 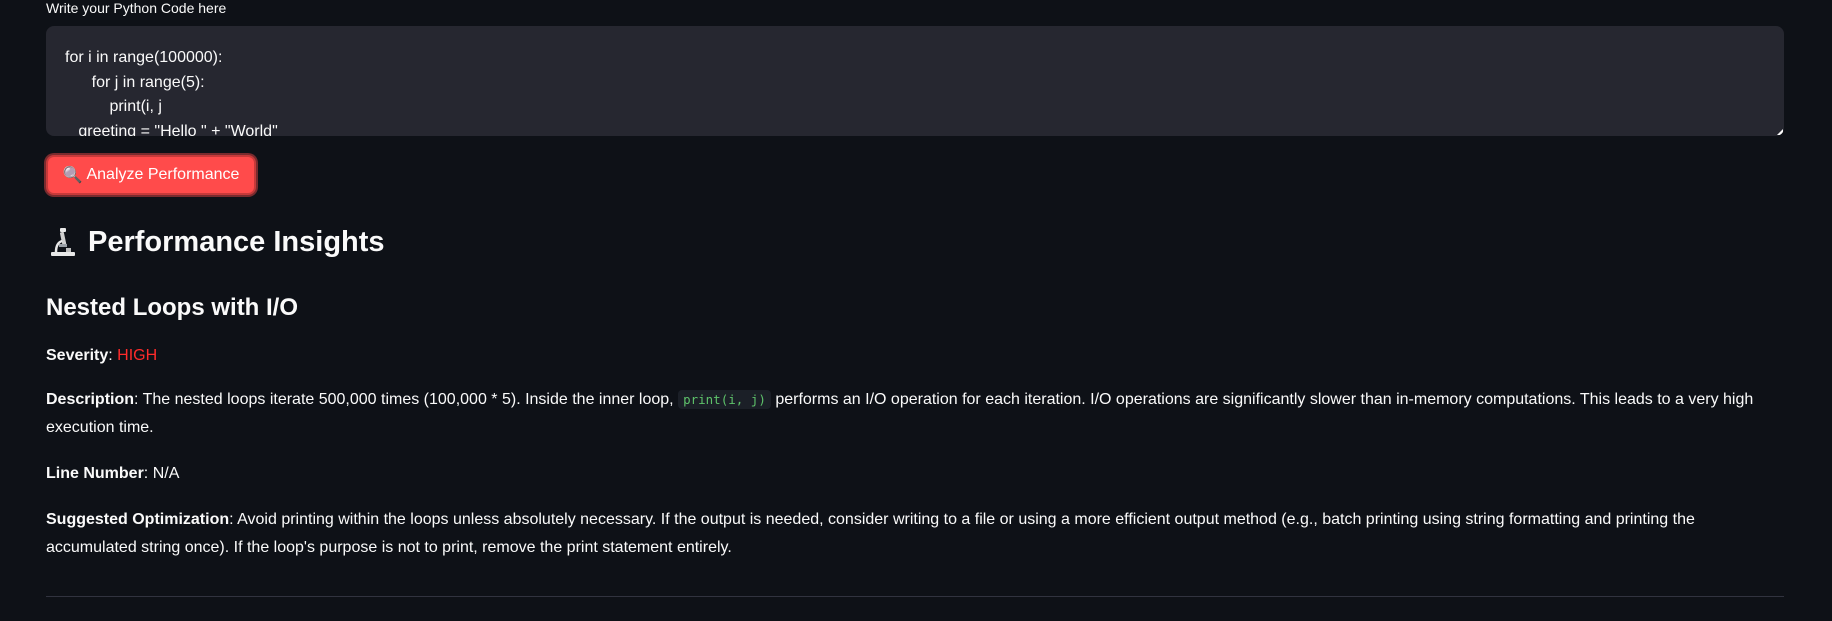 I want to click on line-number-value: : N/A, so click(x=161, y=473).